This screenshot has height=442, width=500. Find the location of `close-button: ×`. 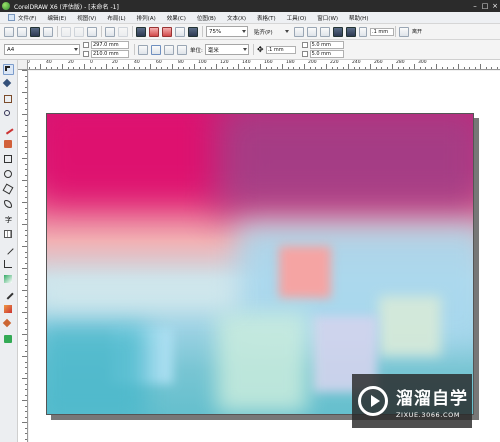

close-button: × is located at coordinates (495, 6).